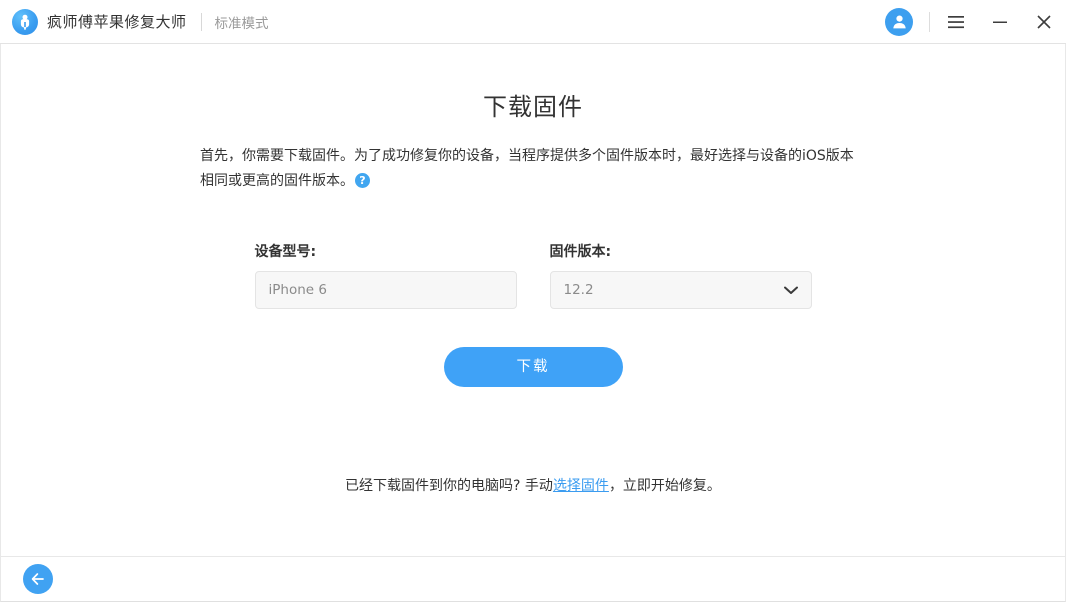 This screenshot has height=602, width=1066. I want to click on controls-divider, so click(929, 21).